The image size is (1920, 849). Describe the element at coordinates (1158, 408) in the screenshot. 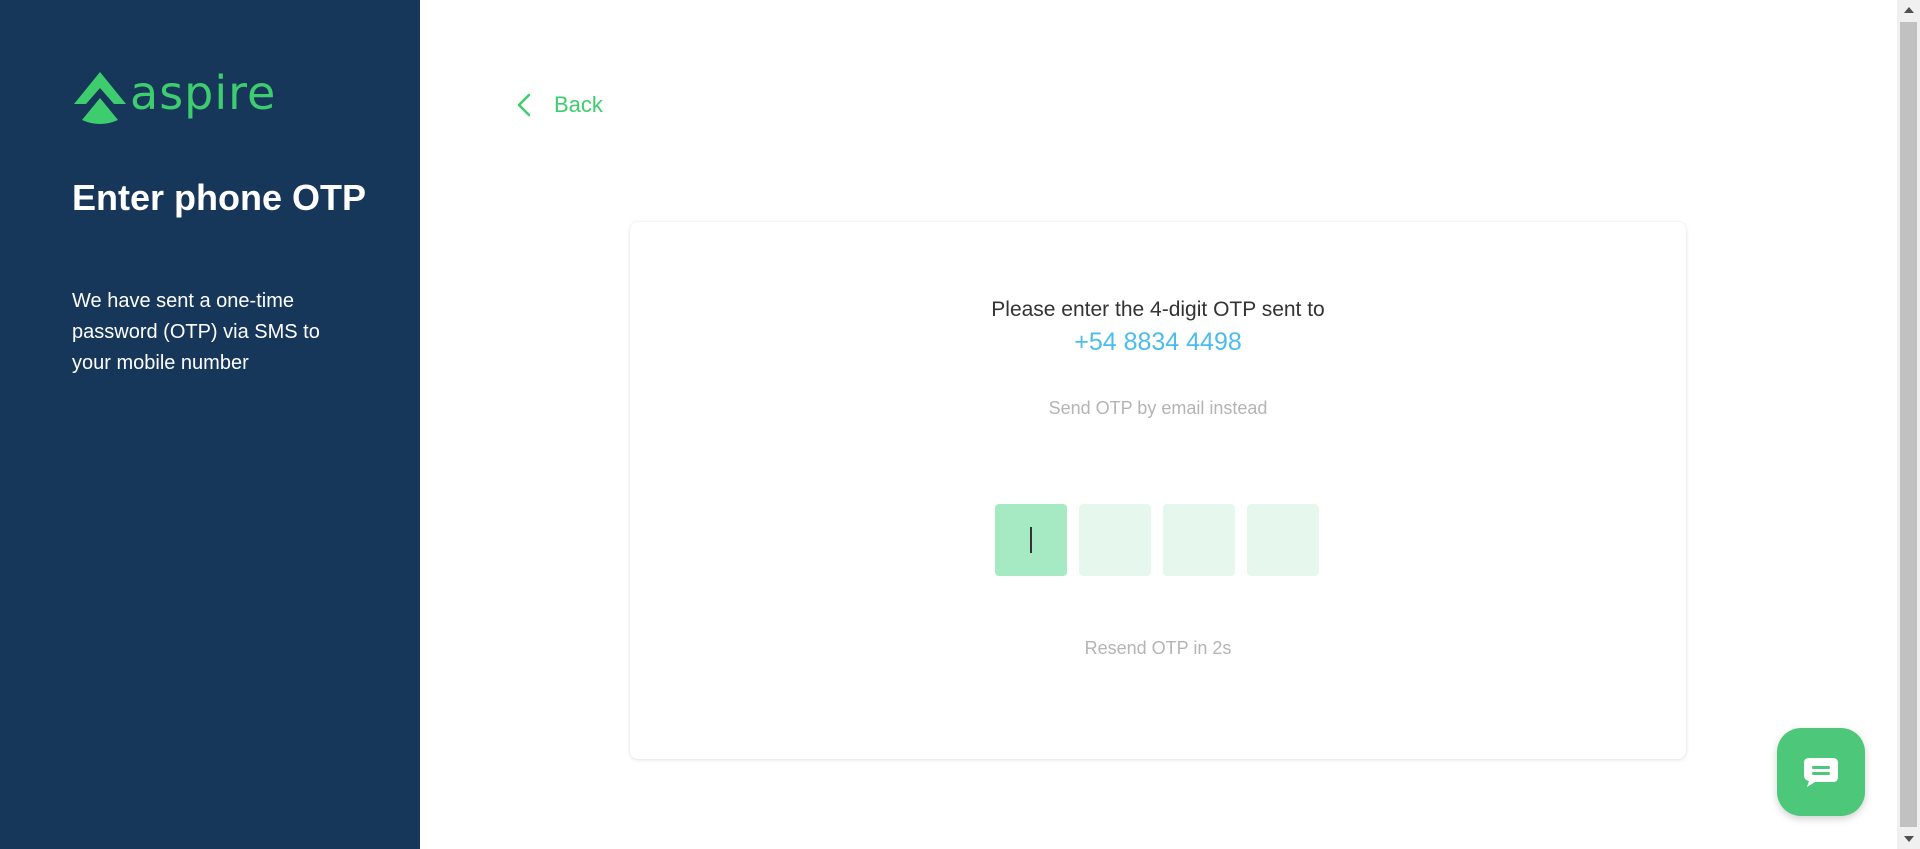

I see `send-otp-email-link: Send OTP by email instead` at that location.